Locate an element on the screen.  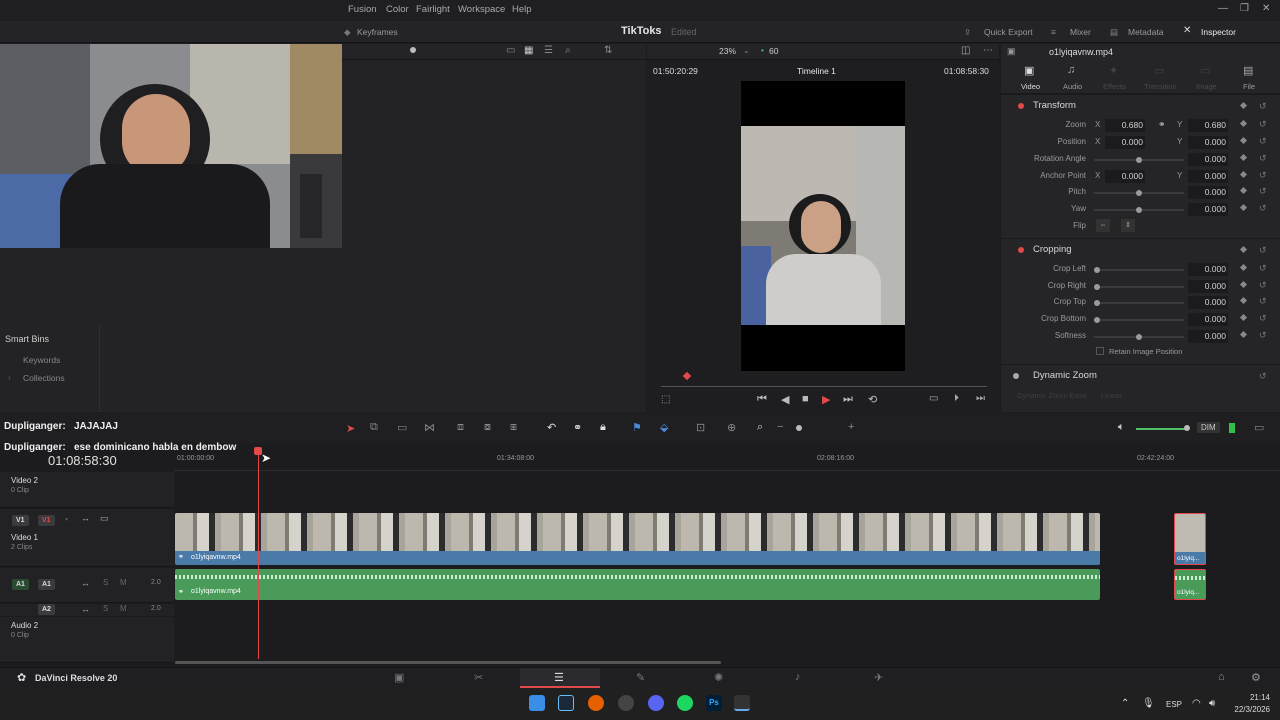
microphone-icon: 🎙︎ is located at coordinates (1148, 703).